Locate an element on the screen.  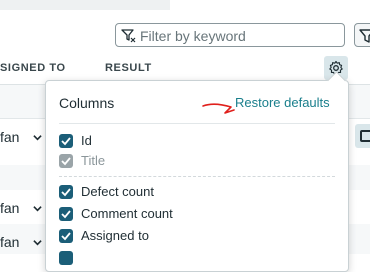
column-option-id: Id is located at coordinates (194, 142).